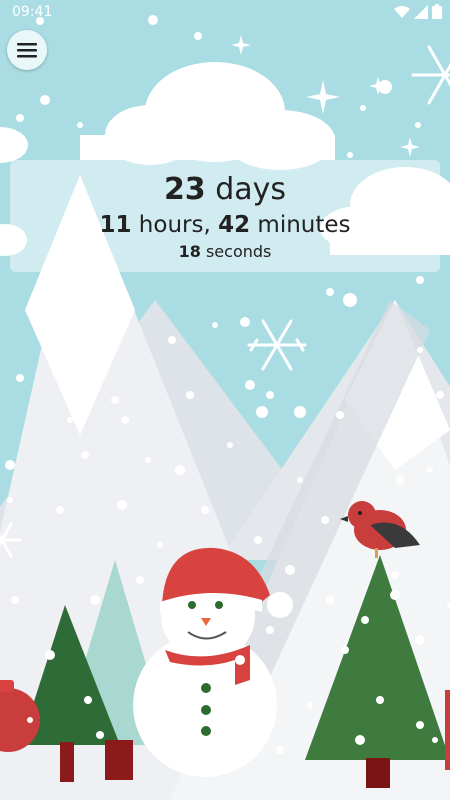 Image resolution: width=450 pixels, height=800 pixels. I want to click on seconds-unit: seconds, so click(238, 251).